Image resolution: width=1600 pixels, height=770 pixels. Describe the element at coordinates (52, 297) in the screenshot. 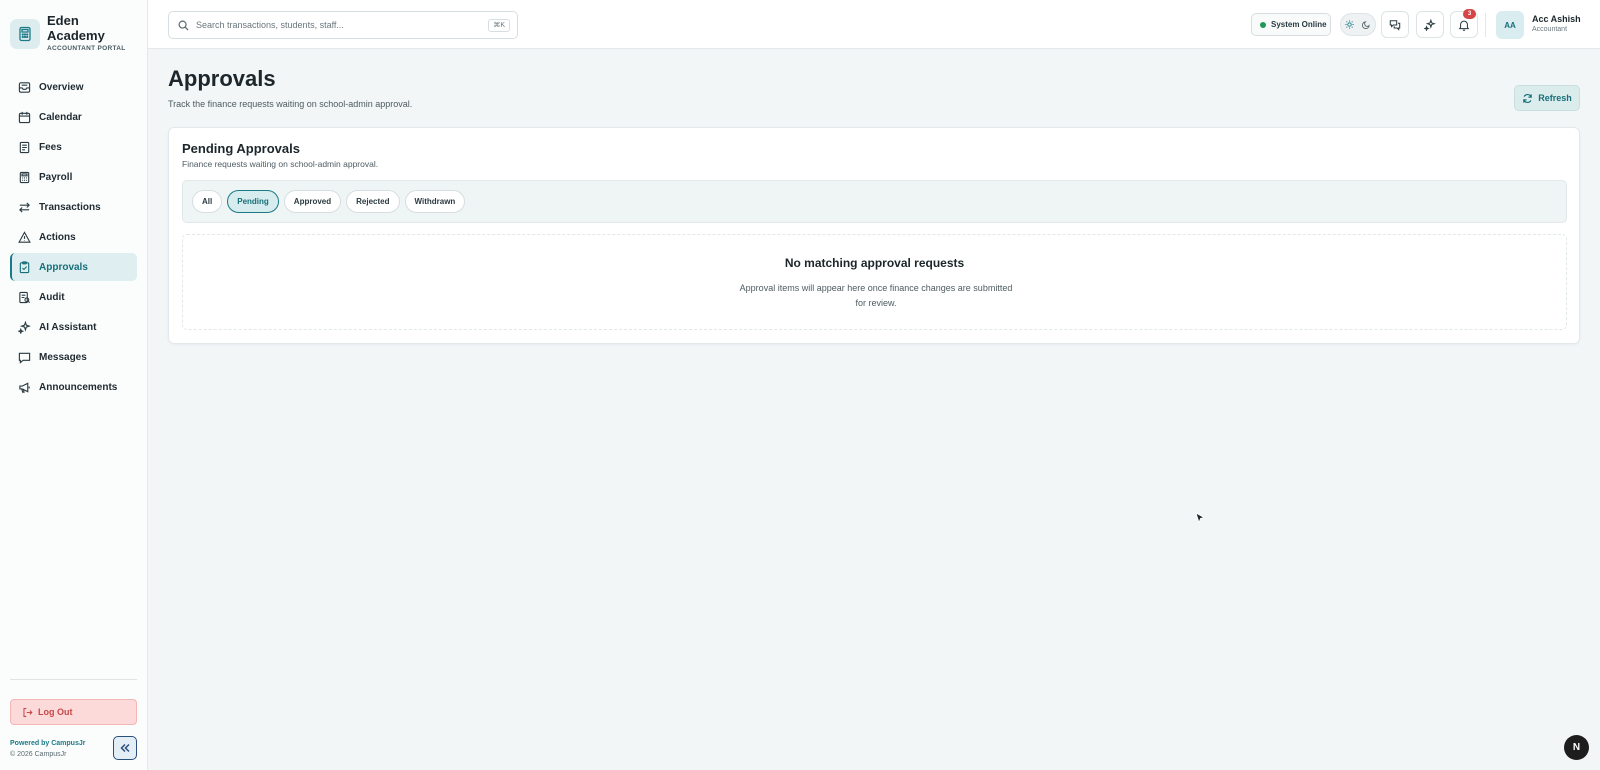

I see `sidebar-item-label: Audit` at that location.